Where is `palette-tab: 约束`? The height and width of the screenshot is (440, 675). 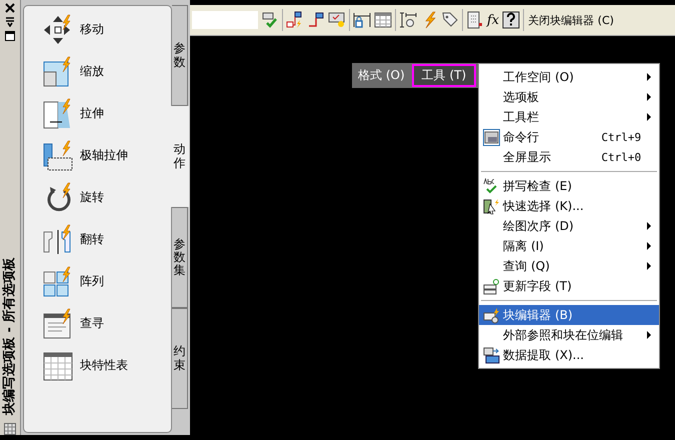
palette-tab: 约束 is located at coordinates (180, 358).